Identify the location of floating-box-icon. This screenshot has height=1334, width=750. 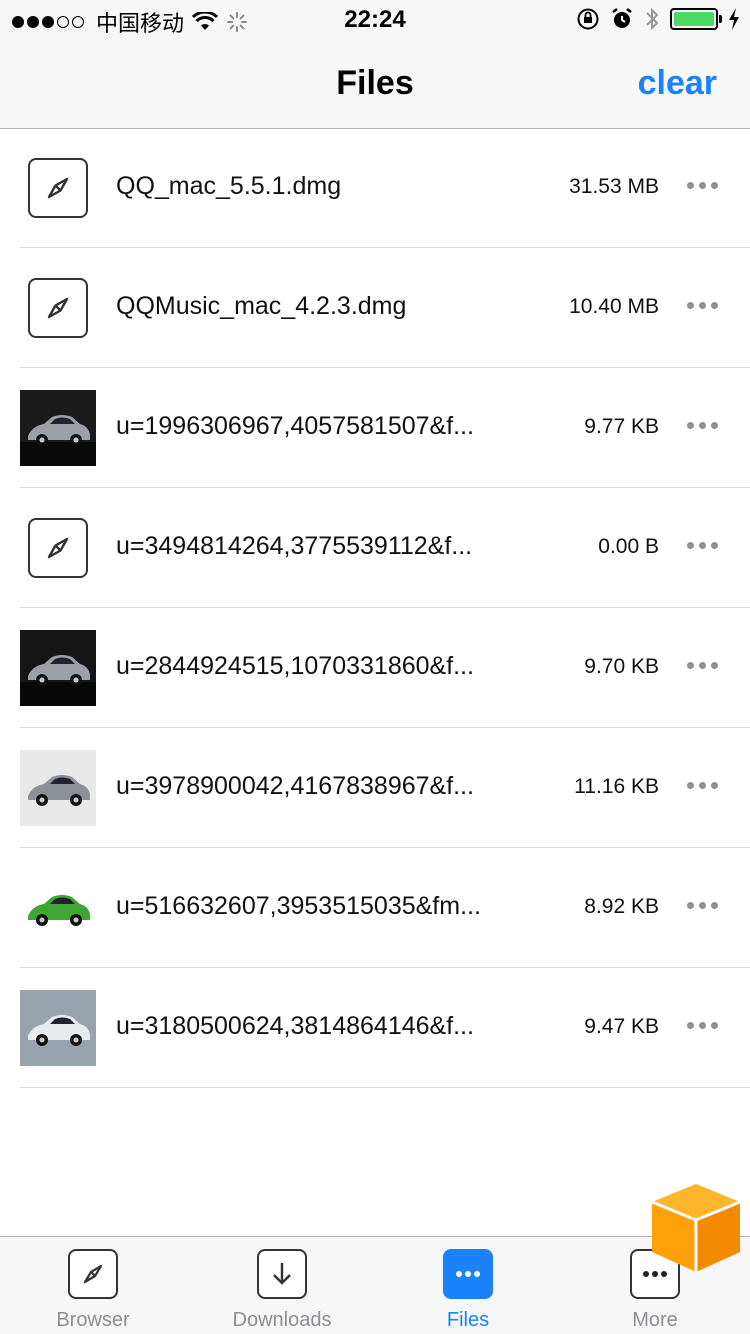
(696, 1230).